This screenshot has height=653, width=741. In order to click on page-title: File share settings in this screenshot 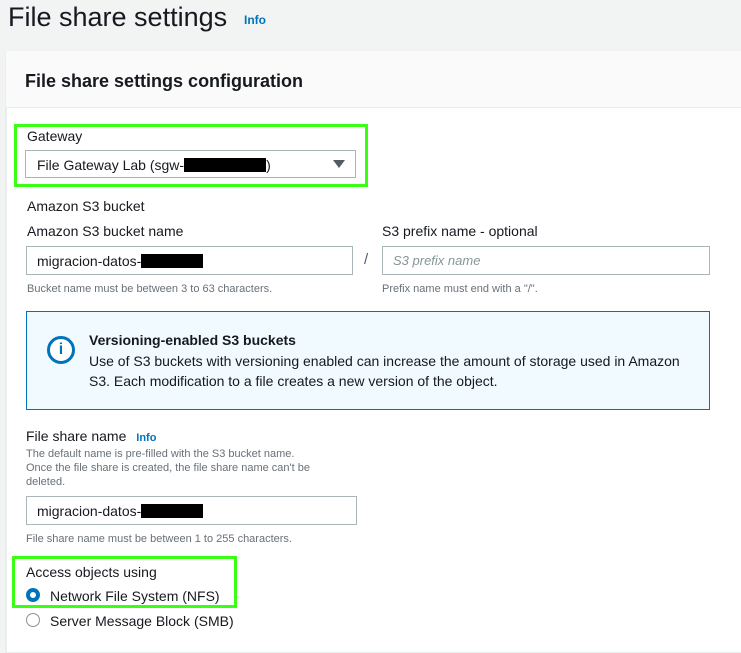, I will do `click(118, 17)`.